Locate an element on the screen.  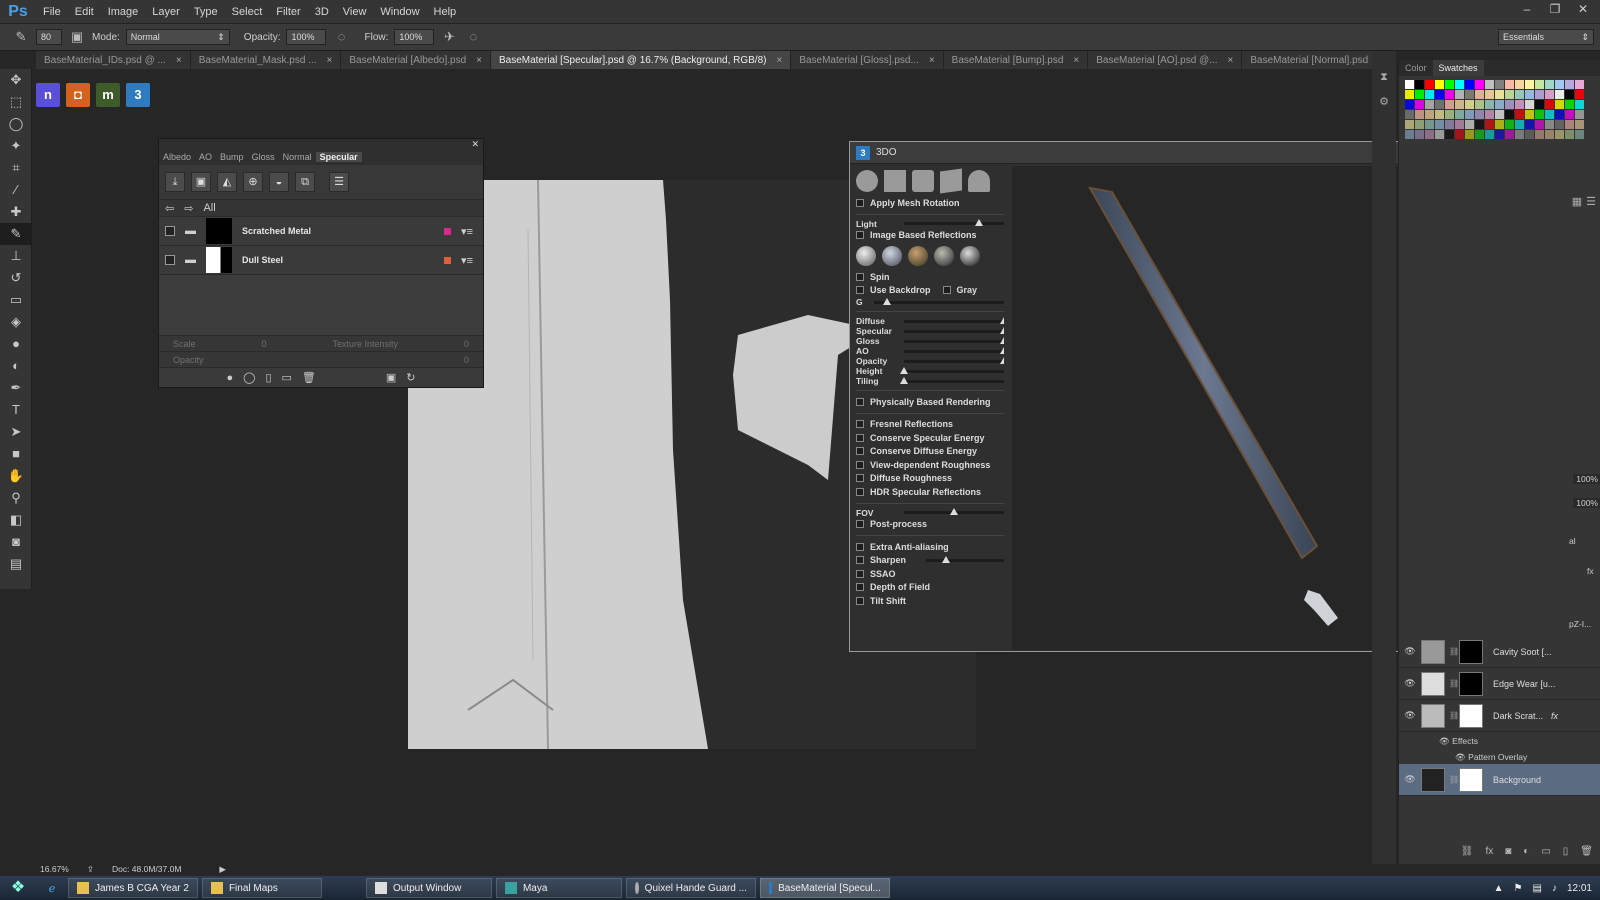
start-button: ❖ is located at coordinates (18, 888).